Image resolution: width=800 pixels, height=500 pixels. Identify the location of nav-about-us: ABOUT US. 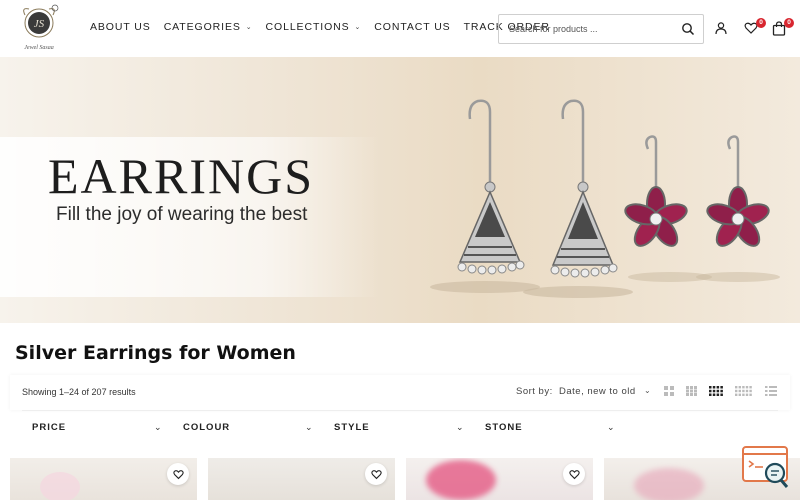
(120, 27).